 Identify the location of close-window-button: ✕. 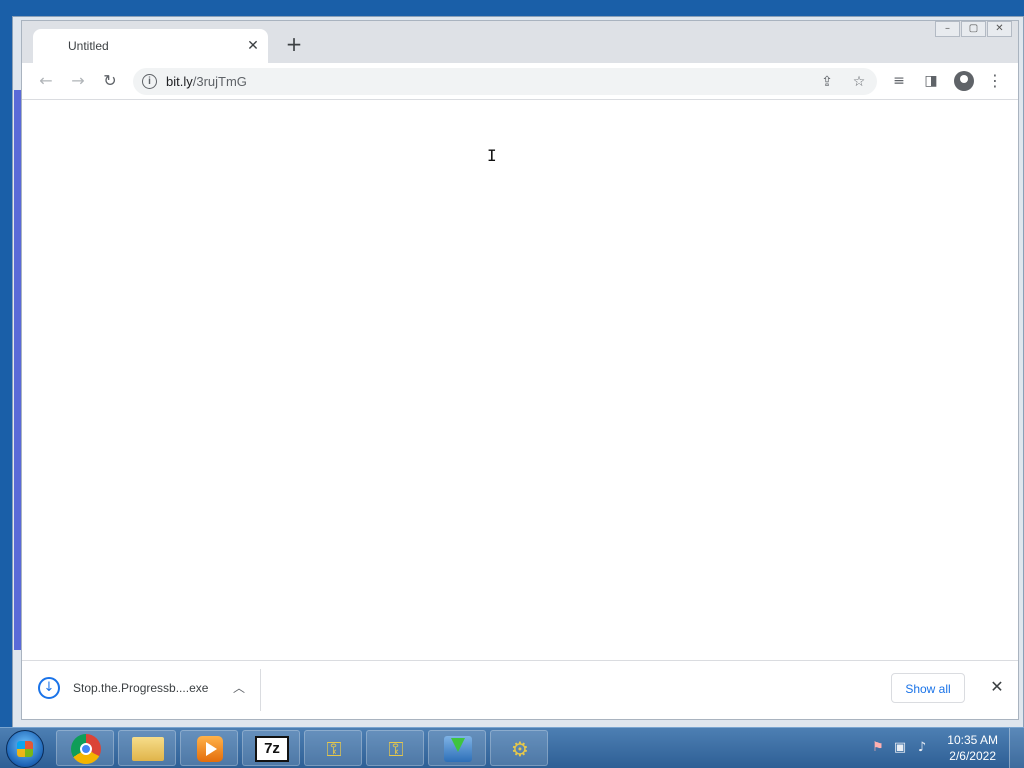
(999, 29).